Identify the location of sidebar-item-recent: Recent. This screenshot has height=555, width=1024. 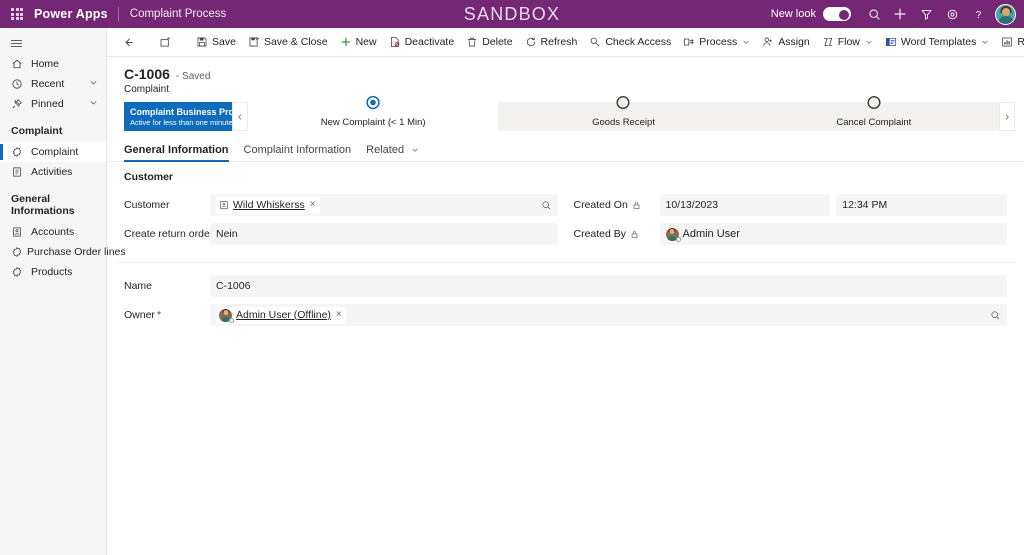
(53, 84).